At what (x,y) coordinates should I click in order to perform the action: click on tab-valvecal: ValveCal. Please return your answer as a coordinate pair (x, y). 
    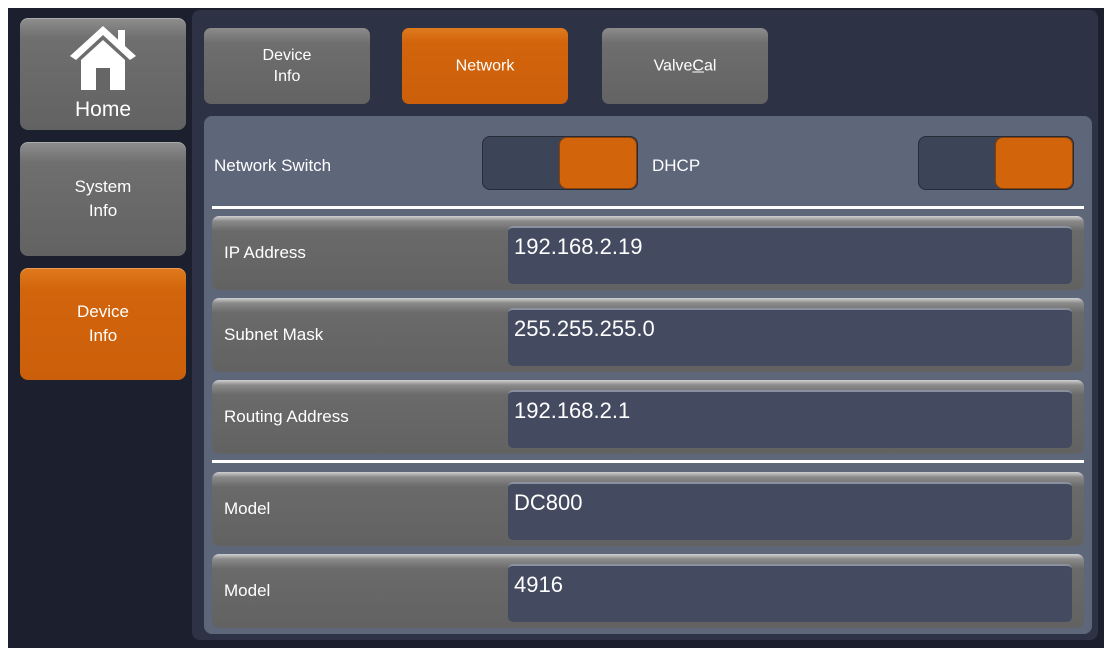
    Looking at the image, I should click on (685, 66).